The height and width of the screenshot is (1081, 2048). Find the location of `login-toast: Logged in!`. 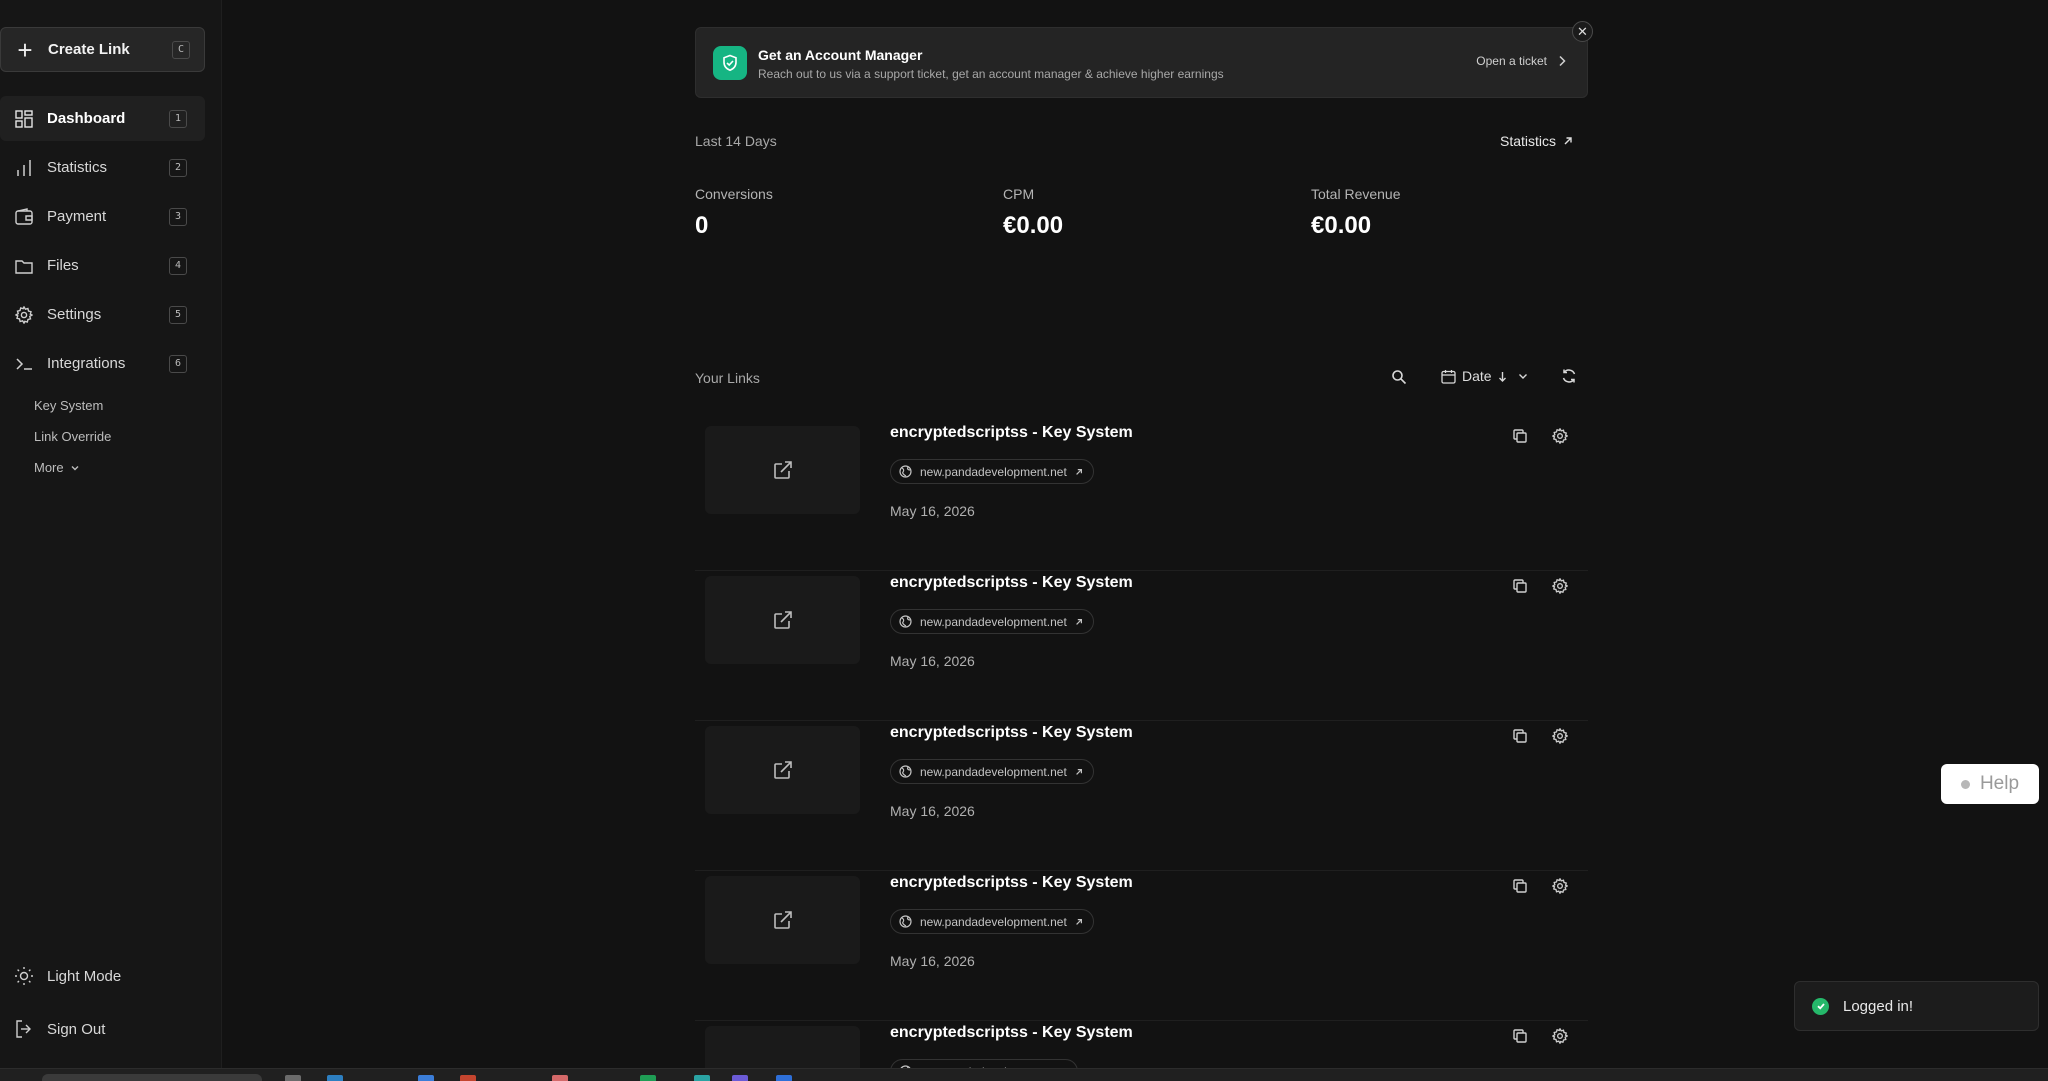

login-toast: Logged in! is located at coordinates (1916, 1006).